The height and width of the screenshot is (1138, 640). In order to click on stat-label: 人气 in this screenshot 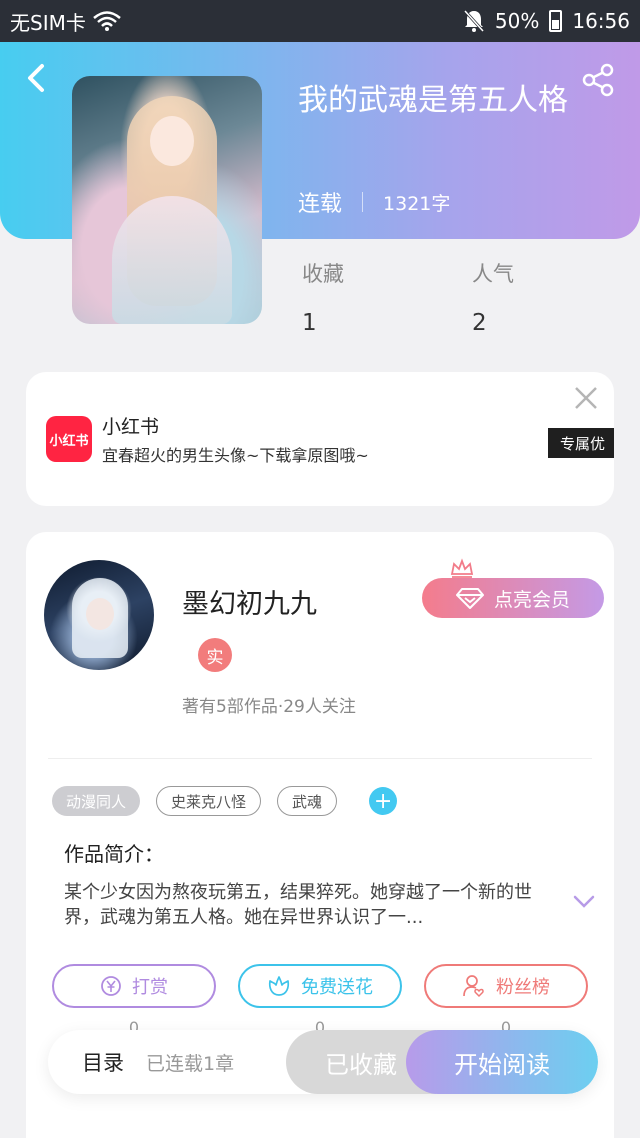, I will do `click(493, 274)`.